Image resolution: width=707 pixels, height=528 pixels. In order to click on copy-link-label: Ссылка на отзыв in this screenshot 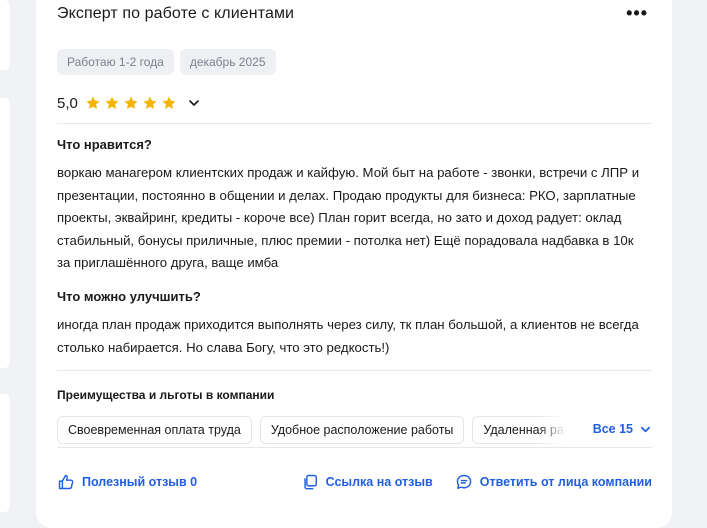, I will do `click(379, 482)`.